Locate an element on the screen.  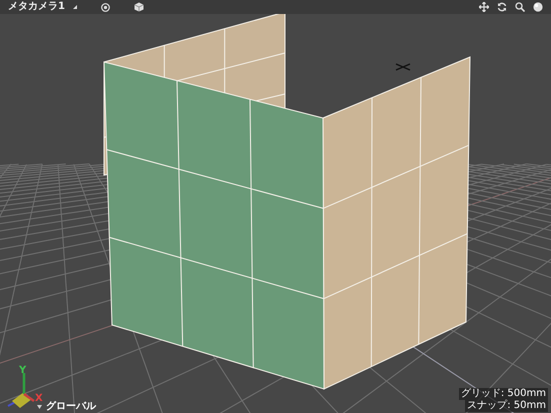
camera-label: メタカメラ1 is located at coordinates (36, 7).